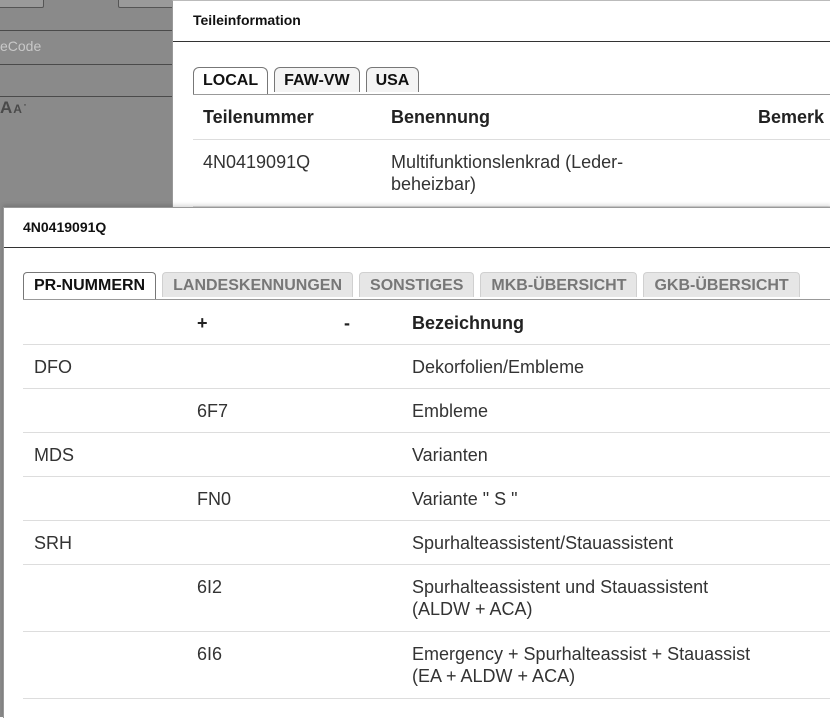  I want to click on tab-usa: USA, so click(392, 79).